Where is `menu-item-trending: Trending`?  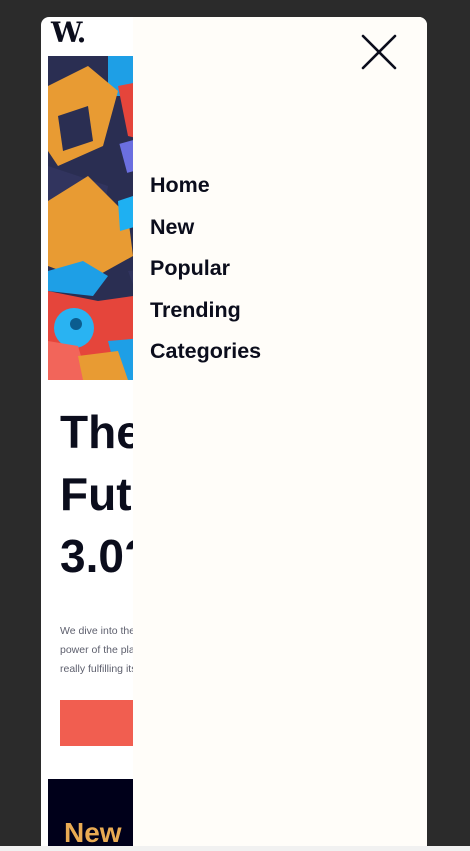 menu-item-trending: Trending is located at coordinates (205, 315).